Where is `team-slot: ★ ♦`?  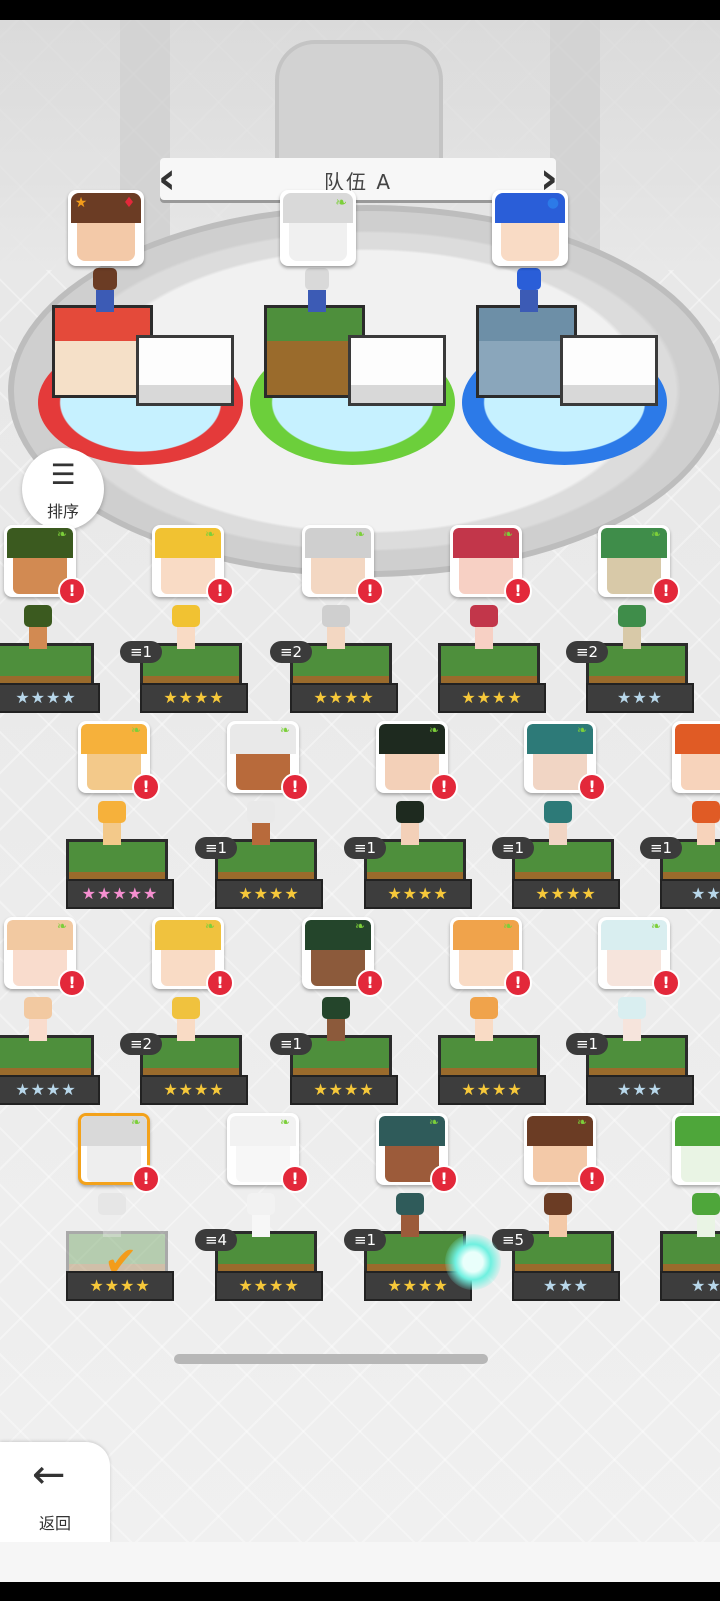 team-slot: ★ ♦ is located at coordinates (148, 340).